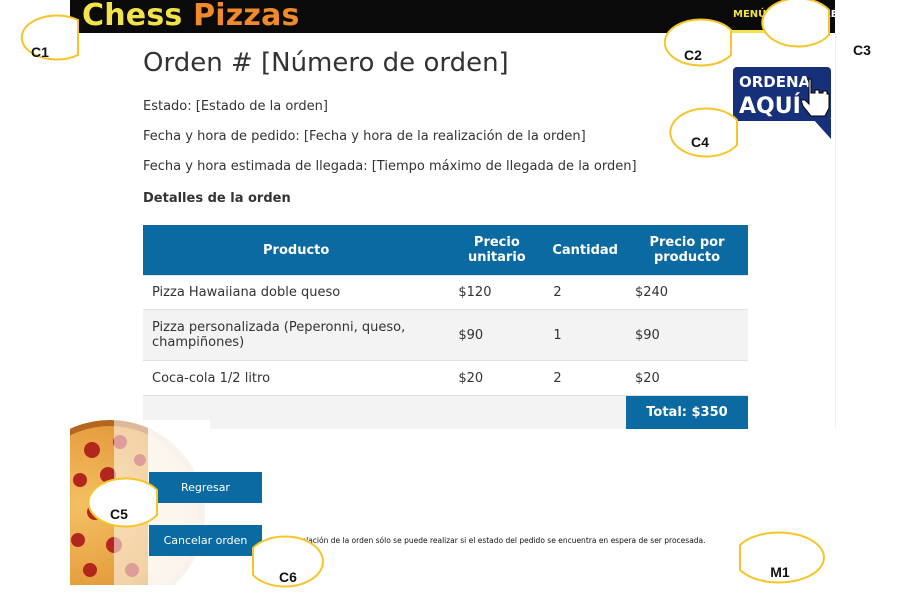 The width and height of the screenshot is (912, 611). I want to click on callout-c6: C6, so click(288, 577).